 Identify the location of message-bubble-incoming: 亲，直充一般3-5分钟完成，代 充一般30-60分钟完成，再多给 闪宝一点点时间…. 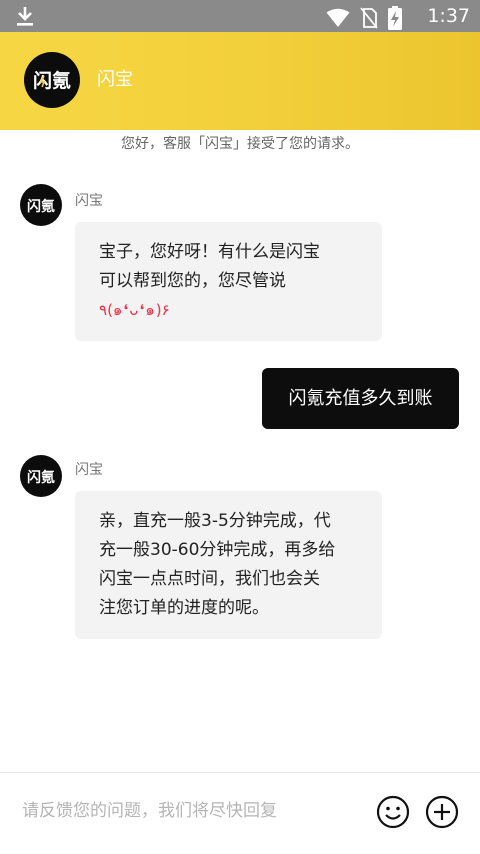
(228, 565).